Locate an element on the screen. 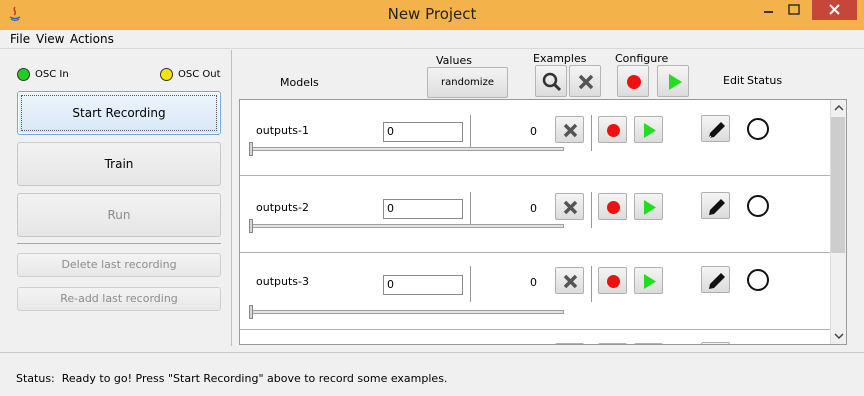 The width and height of the screenshot is (864, 396). close-icon is located at coordinates (834, 10).